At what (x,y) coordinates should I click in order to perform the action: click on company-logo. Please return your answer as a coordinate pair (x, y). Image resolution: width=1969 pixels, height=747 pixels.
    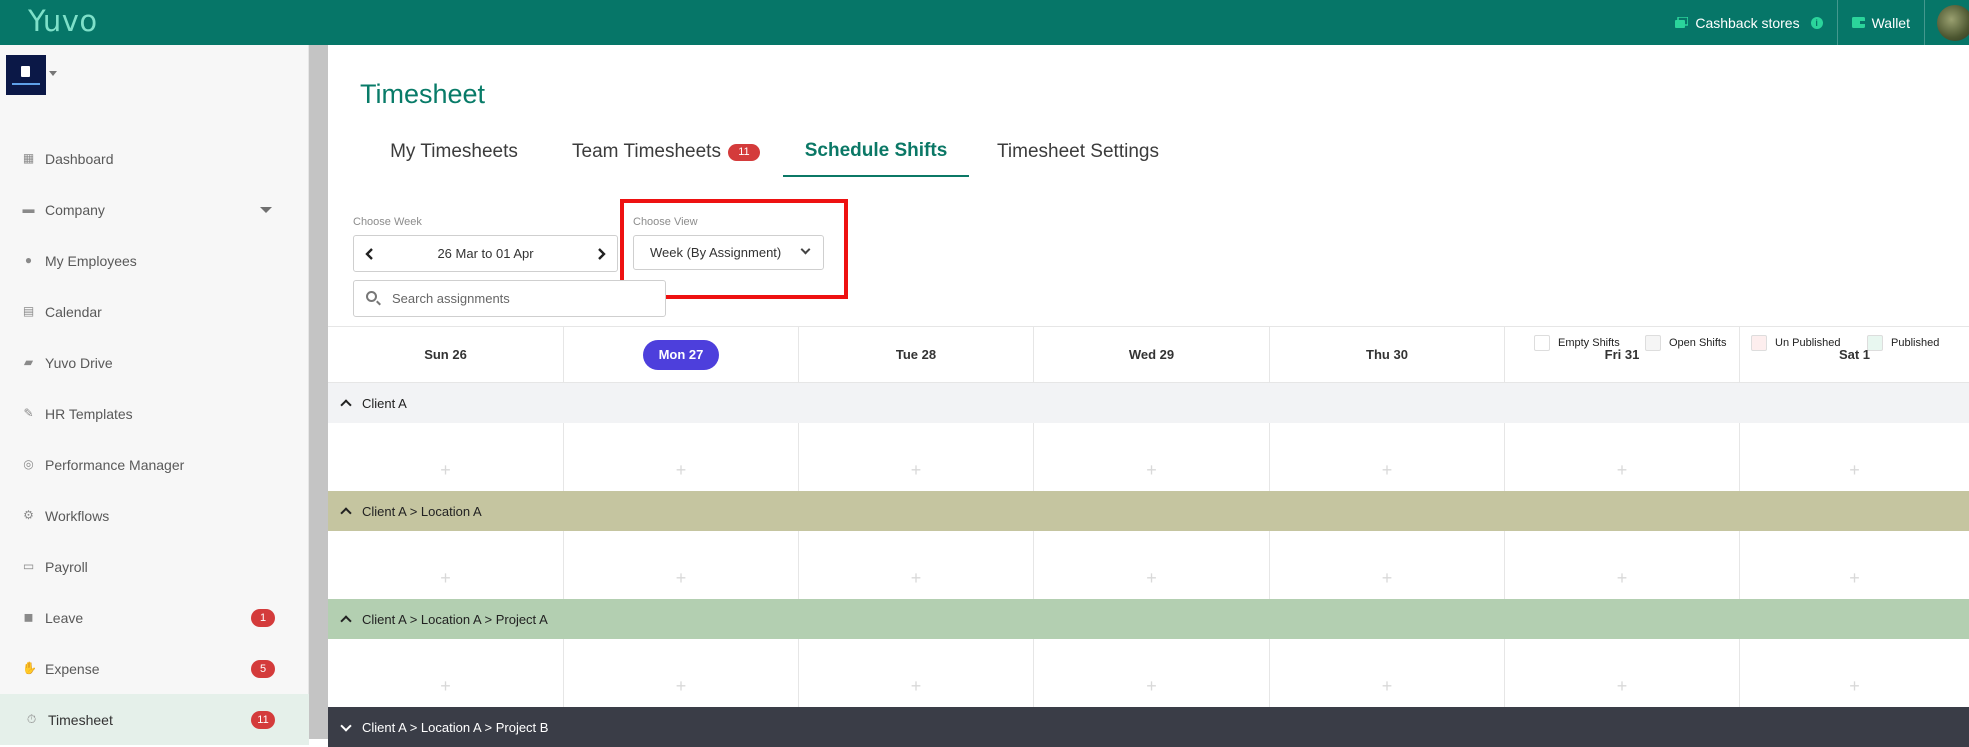
    Looking at the image, I should click on (26, 75).